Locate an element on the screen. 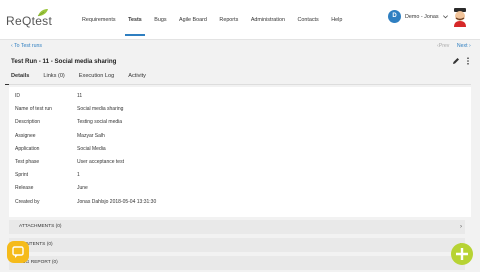 This screenshot has width=480, height=272. account-name: Demo - Jonas is located at coordinates (422, 16).